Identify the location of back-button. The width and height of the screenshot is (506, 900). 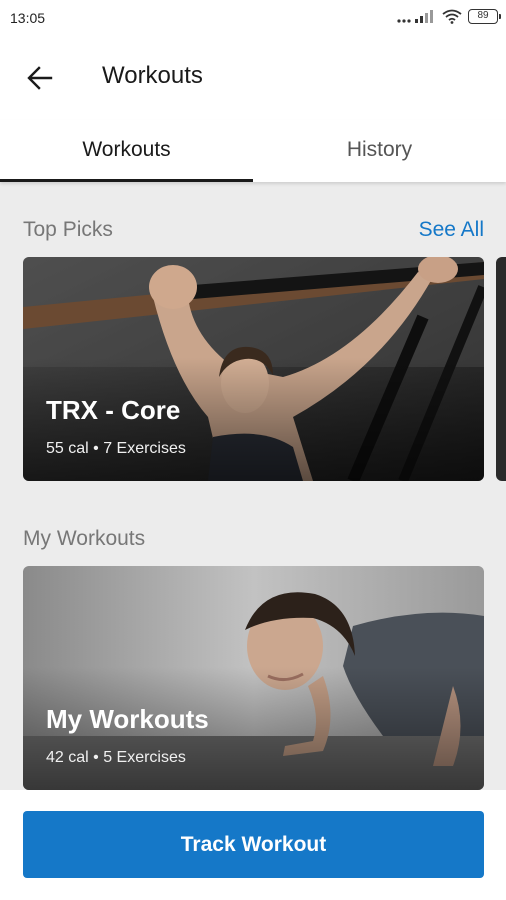
(40, 78).